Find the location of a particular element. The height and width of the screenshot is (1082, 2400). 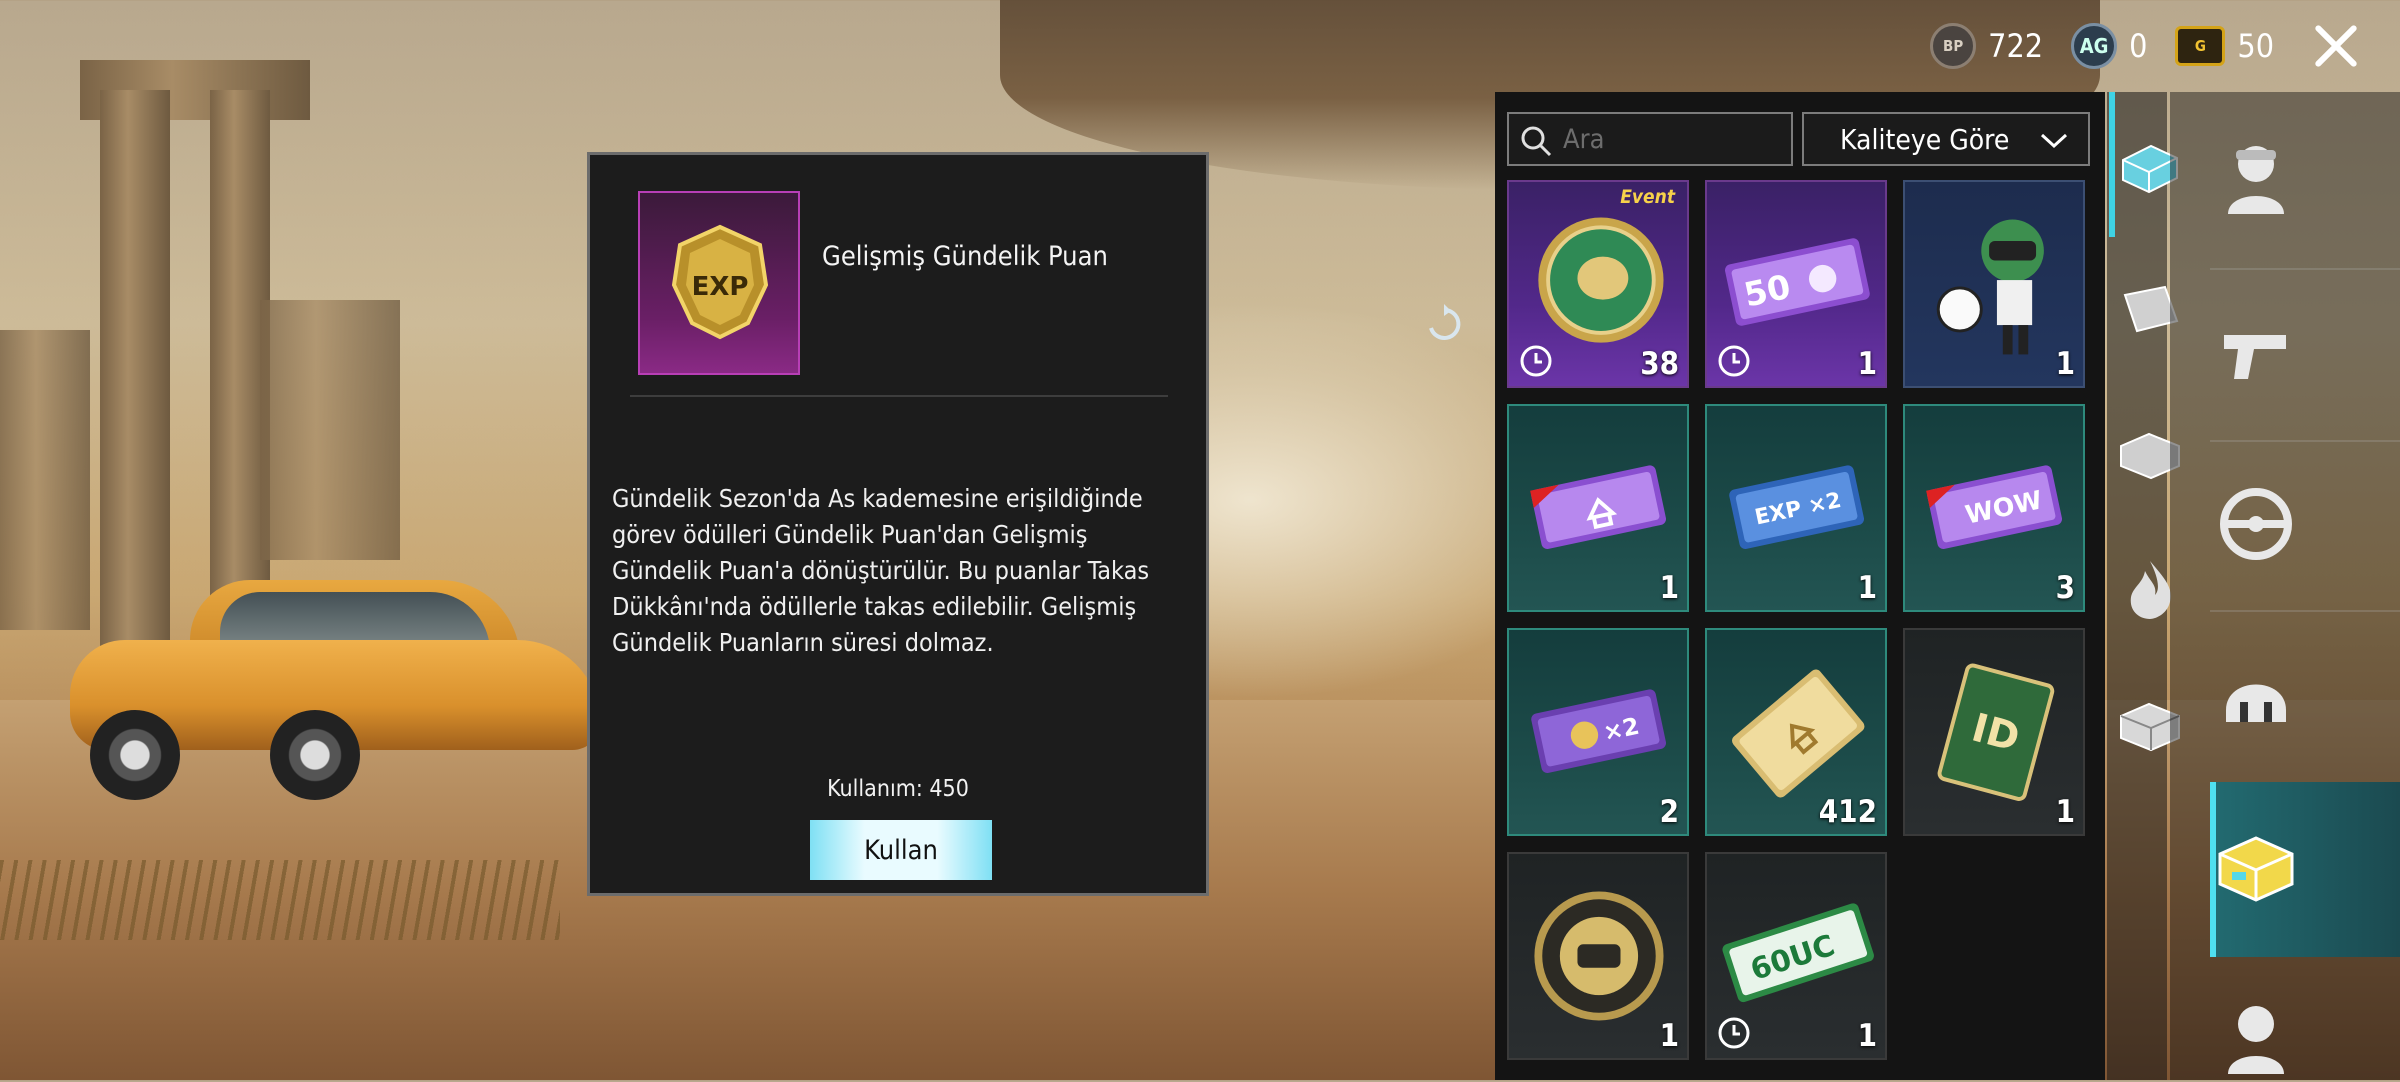

gold-currency: G 50 is located at coordinates (2224, 46).